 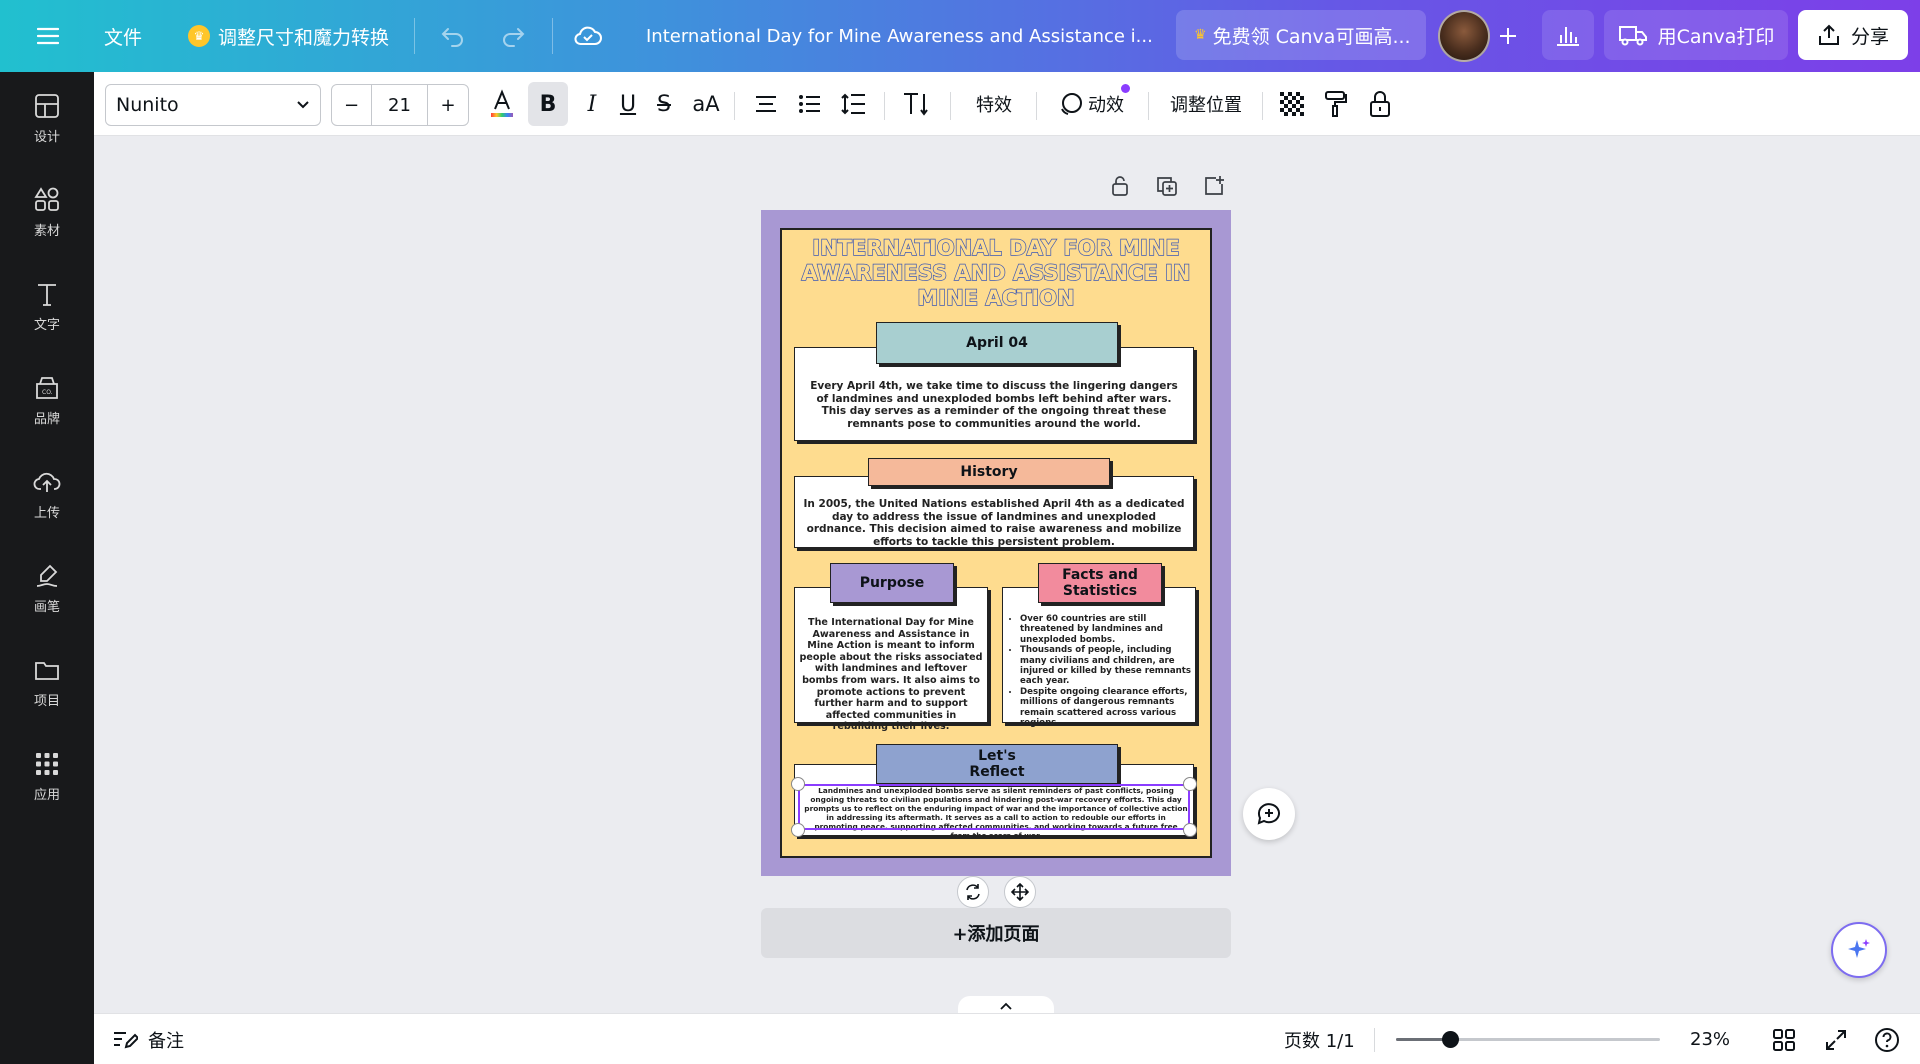 What do you see at coordinates (1319, 1039) in the screenshot?
I see `page-count: 页数 1/1` at bounding box center [1319, 1039].